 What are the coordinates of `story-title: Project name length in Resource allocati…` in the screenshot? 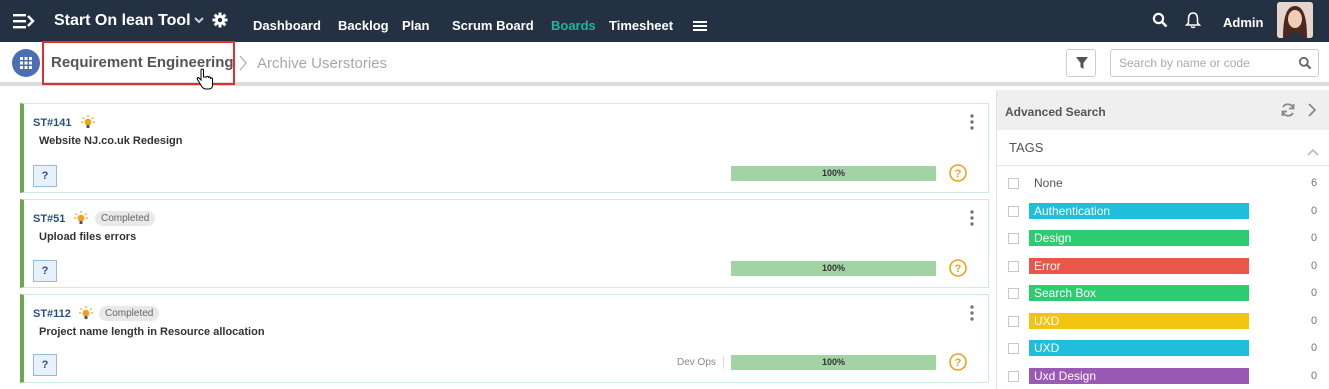 It's located at (152, 332).